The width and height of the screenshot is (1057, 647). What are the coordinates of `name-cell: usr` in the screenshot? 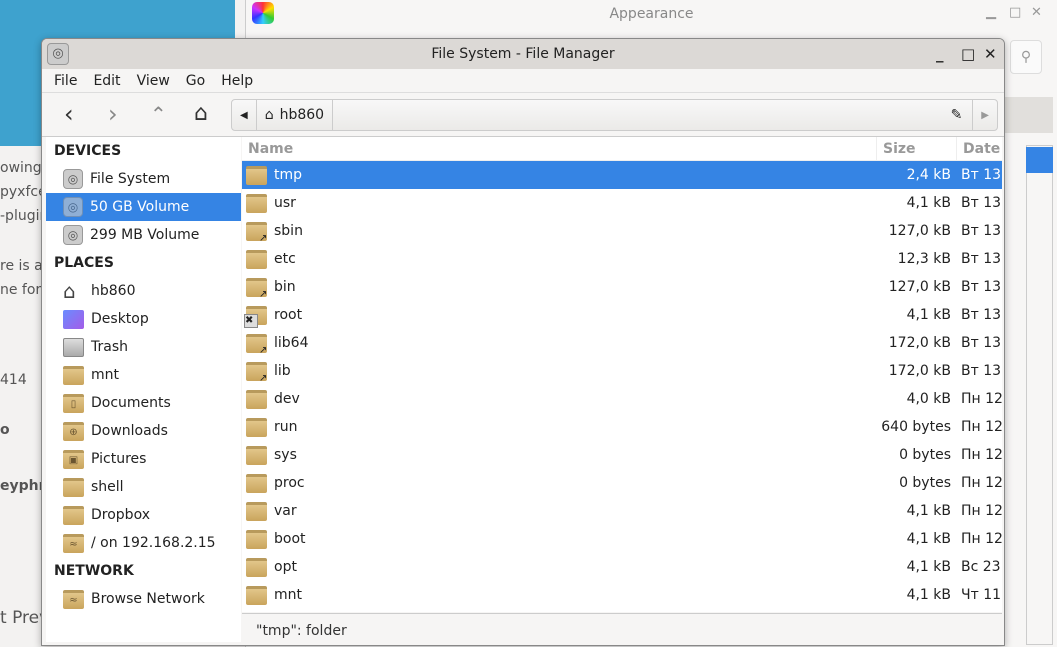 It's located at (559, 203).